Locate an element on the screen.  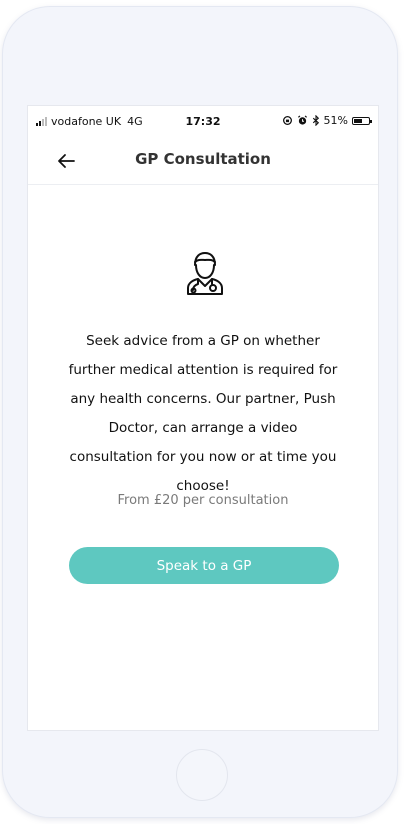
status-bar: vodafone UK 4G 17:32 51% is located at coordinates (203, 122).